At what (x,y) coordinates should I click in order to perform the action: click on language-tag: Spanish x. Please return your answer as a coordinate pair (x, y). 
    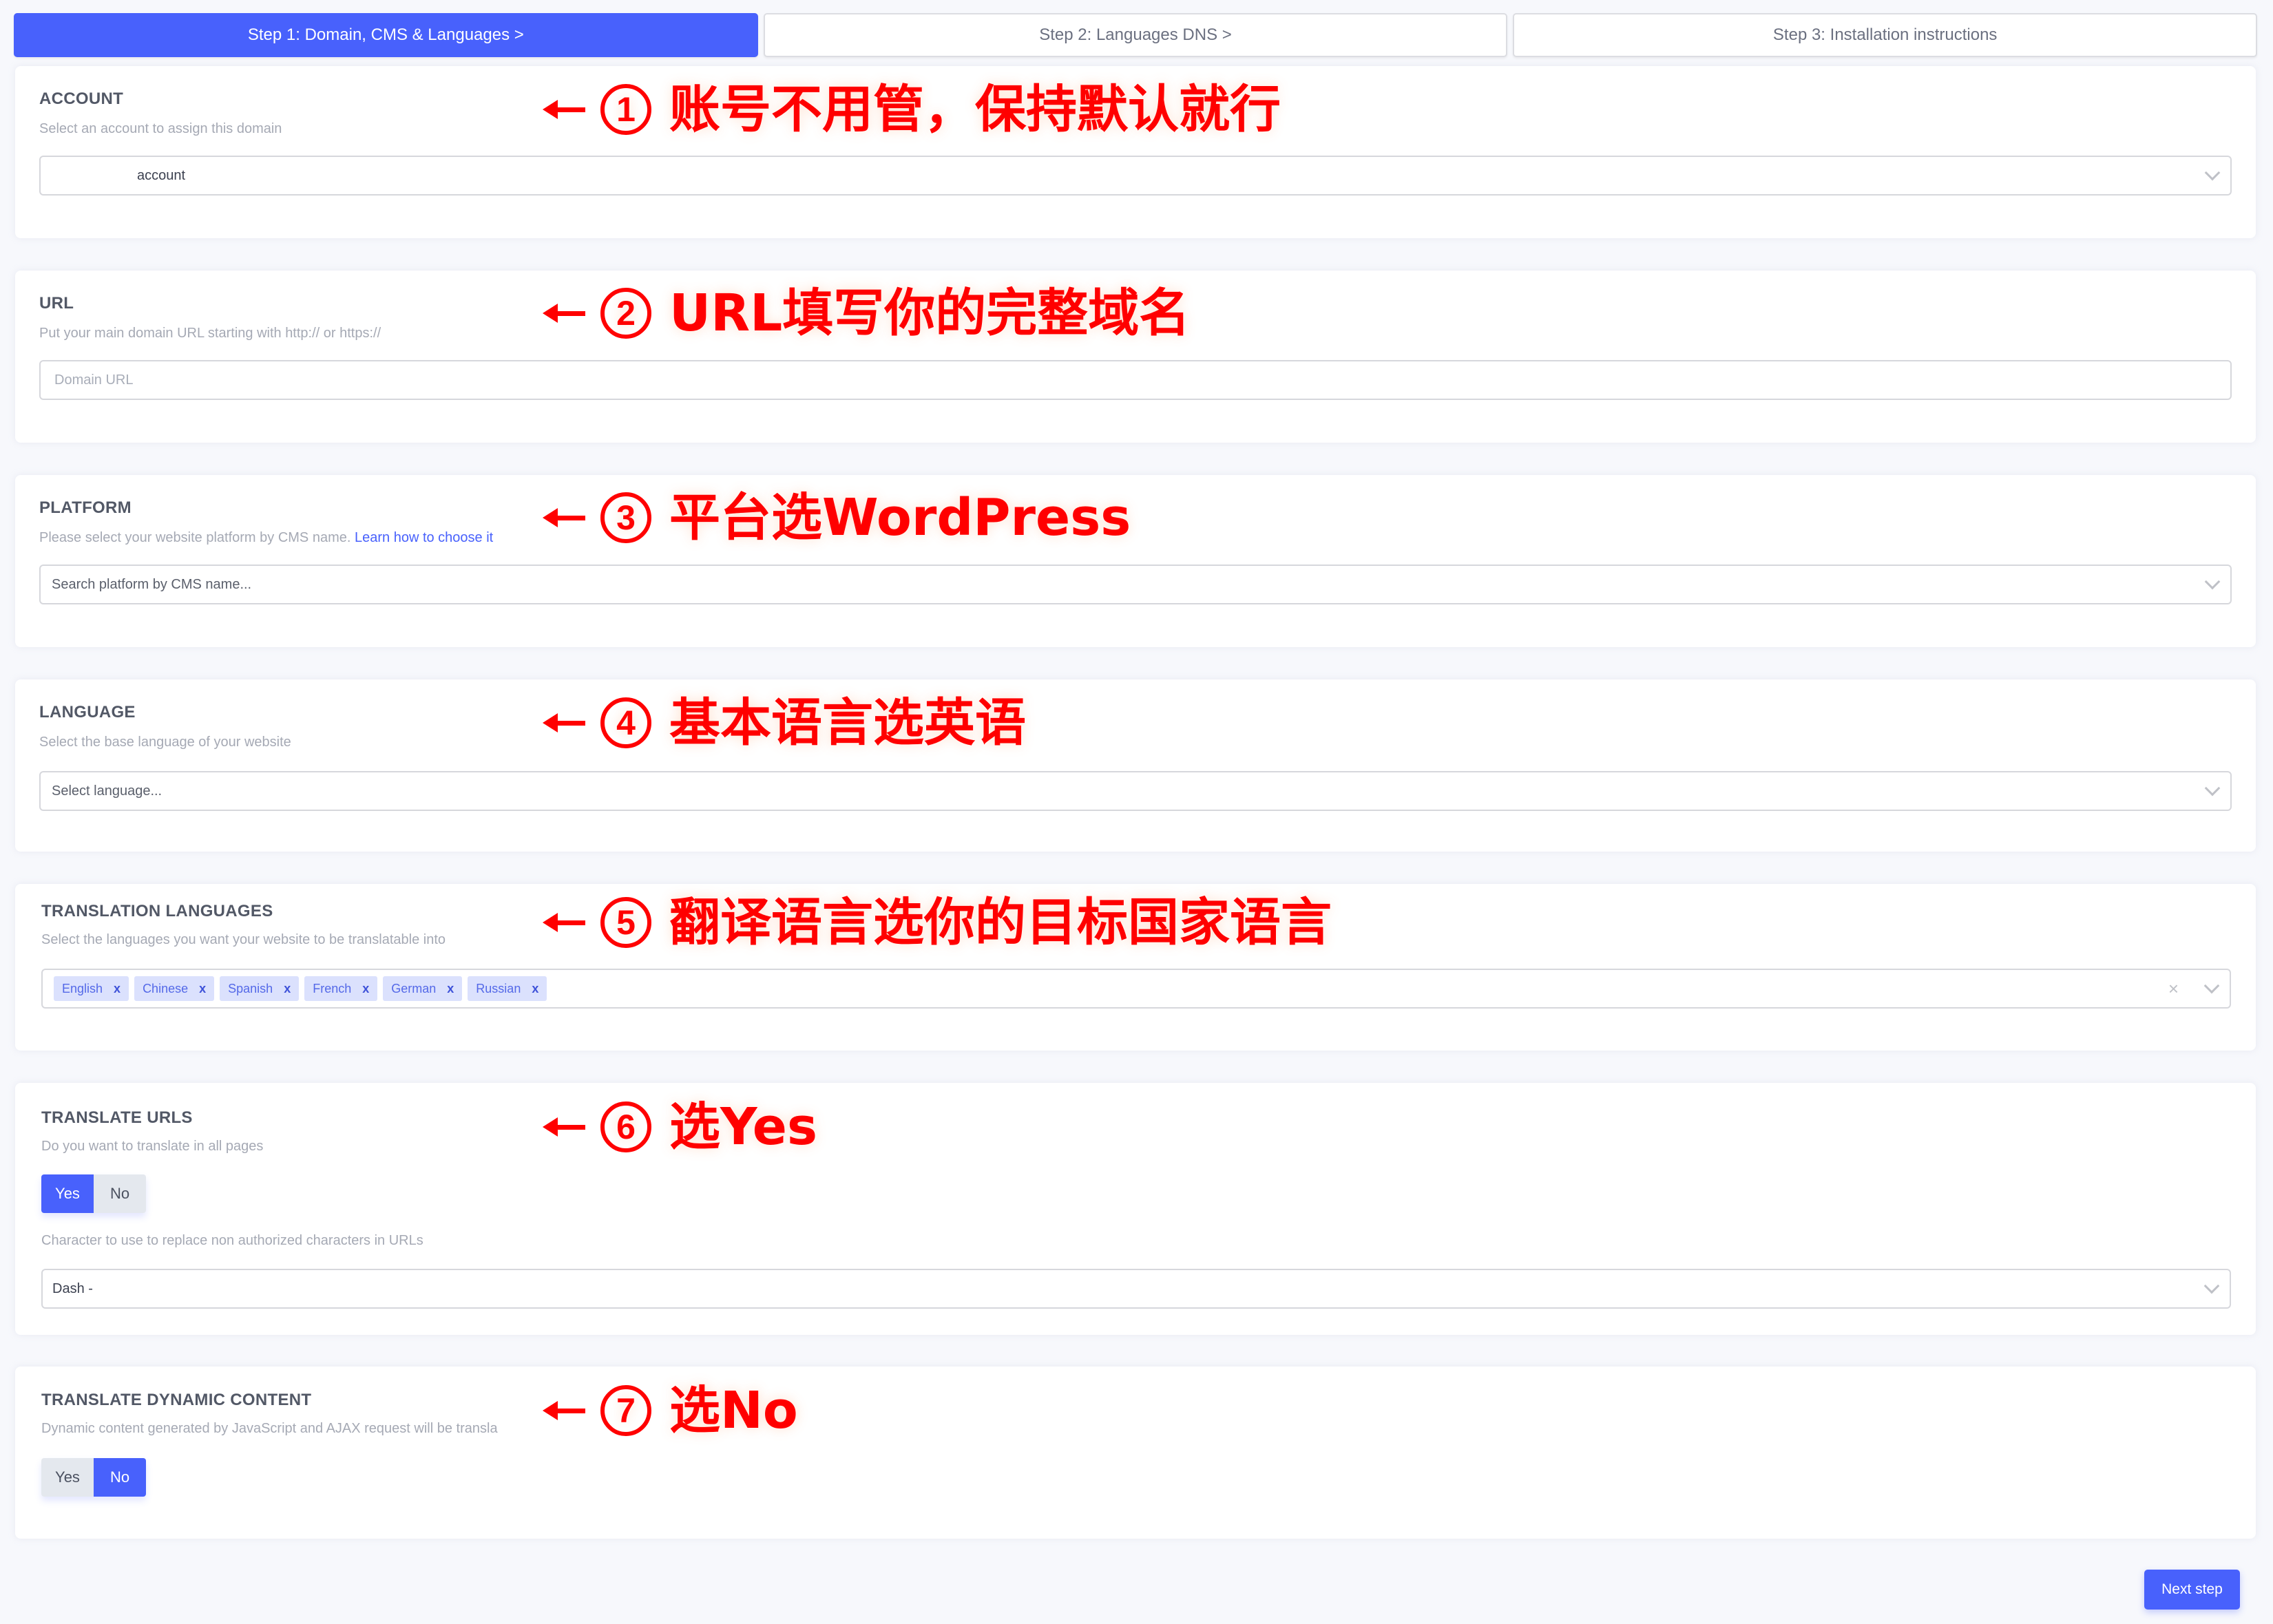
    Looking at the image, I should click on (260, 988).